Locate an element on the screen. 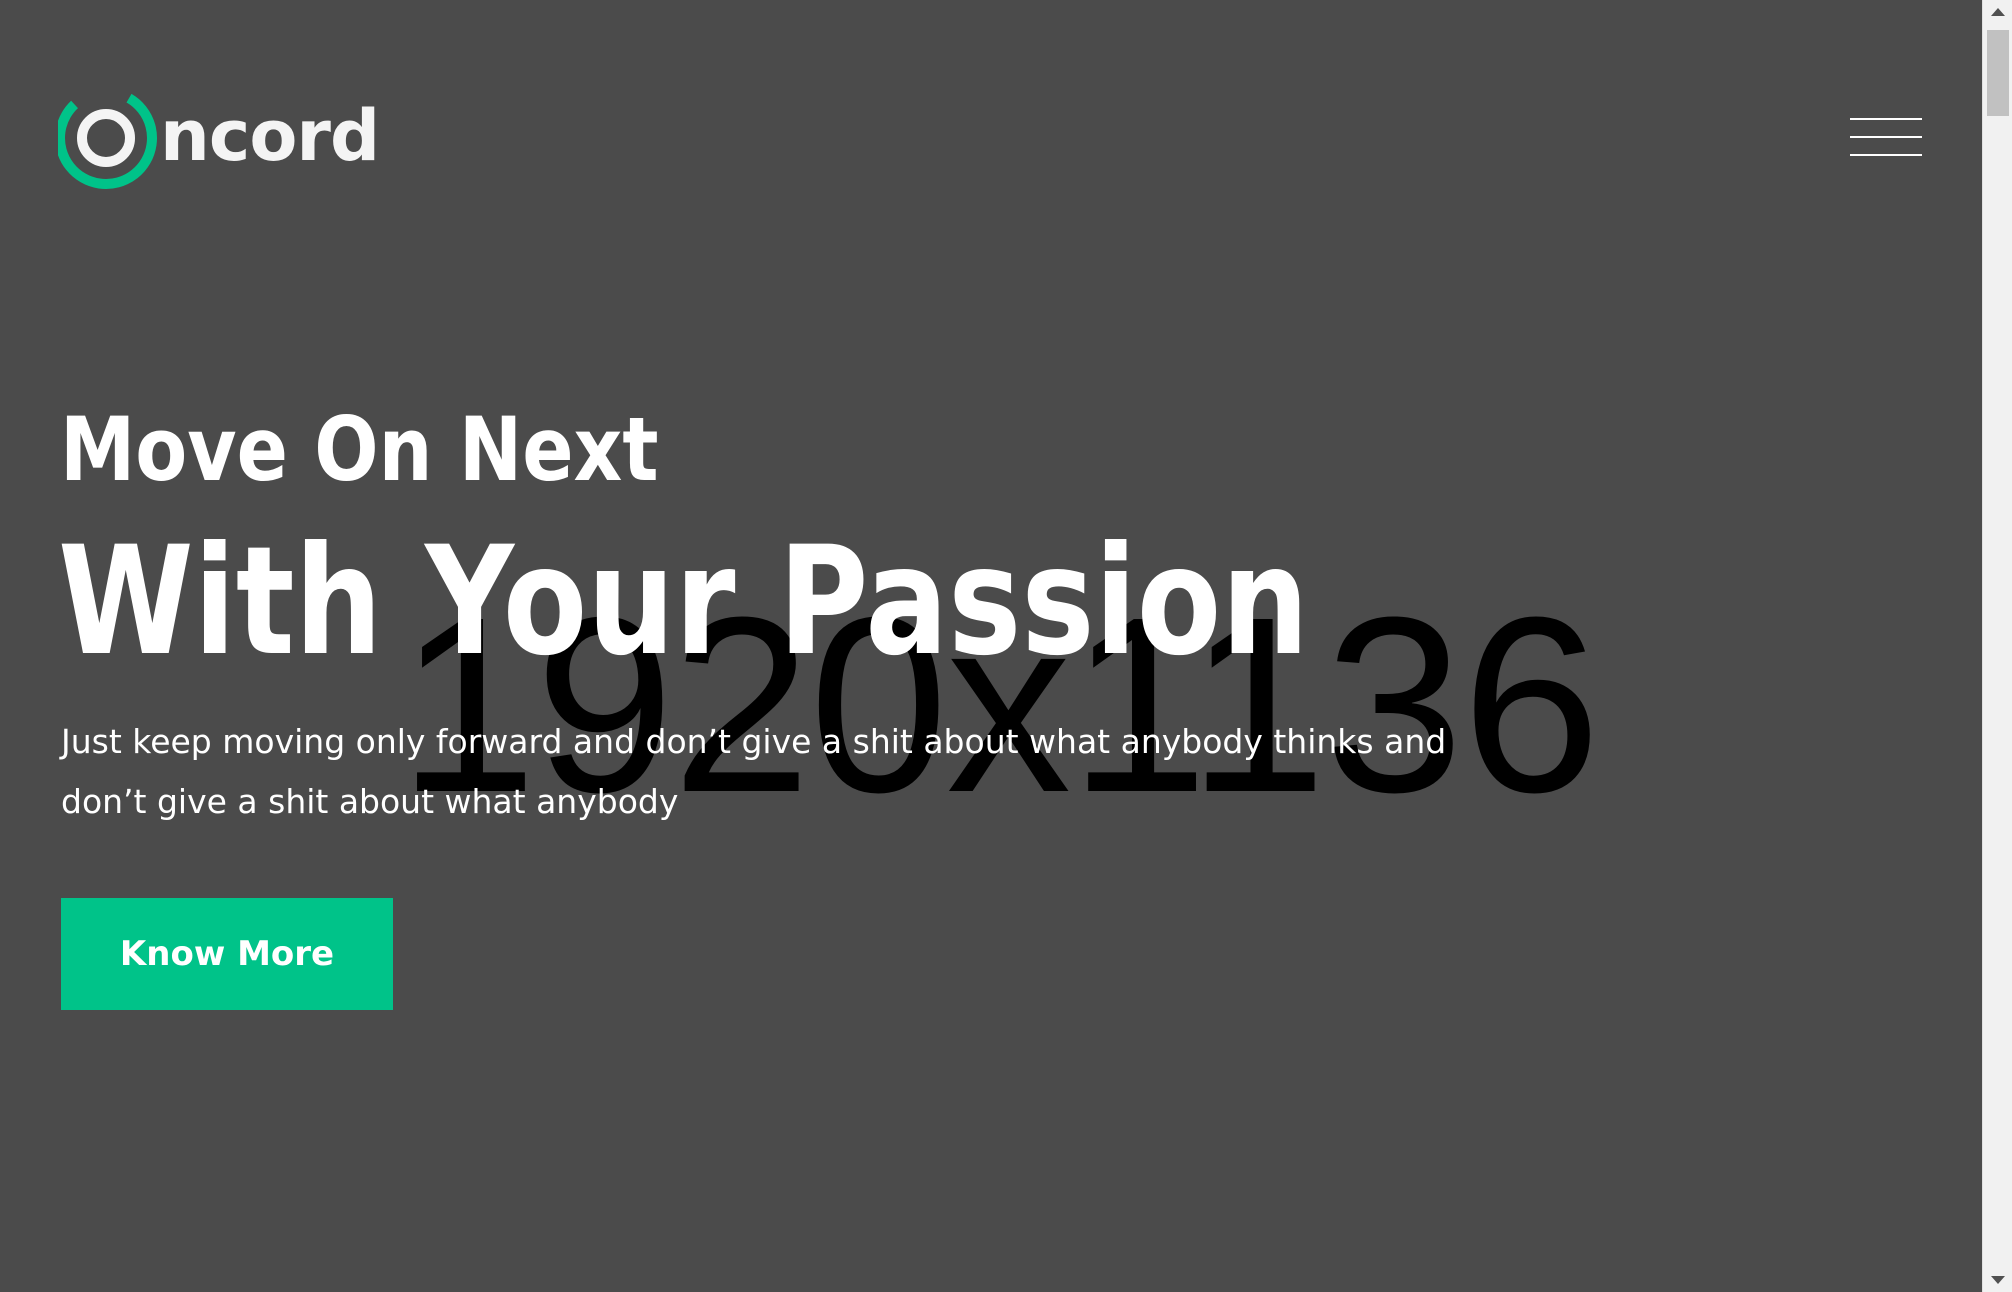 This screenshot has height=1292, width=2012. site-logo: ncord is located at coordinates (219, 138).